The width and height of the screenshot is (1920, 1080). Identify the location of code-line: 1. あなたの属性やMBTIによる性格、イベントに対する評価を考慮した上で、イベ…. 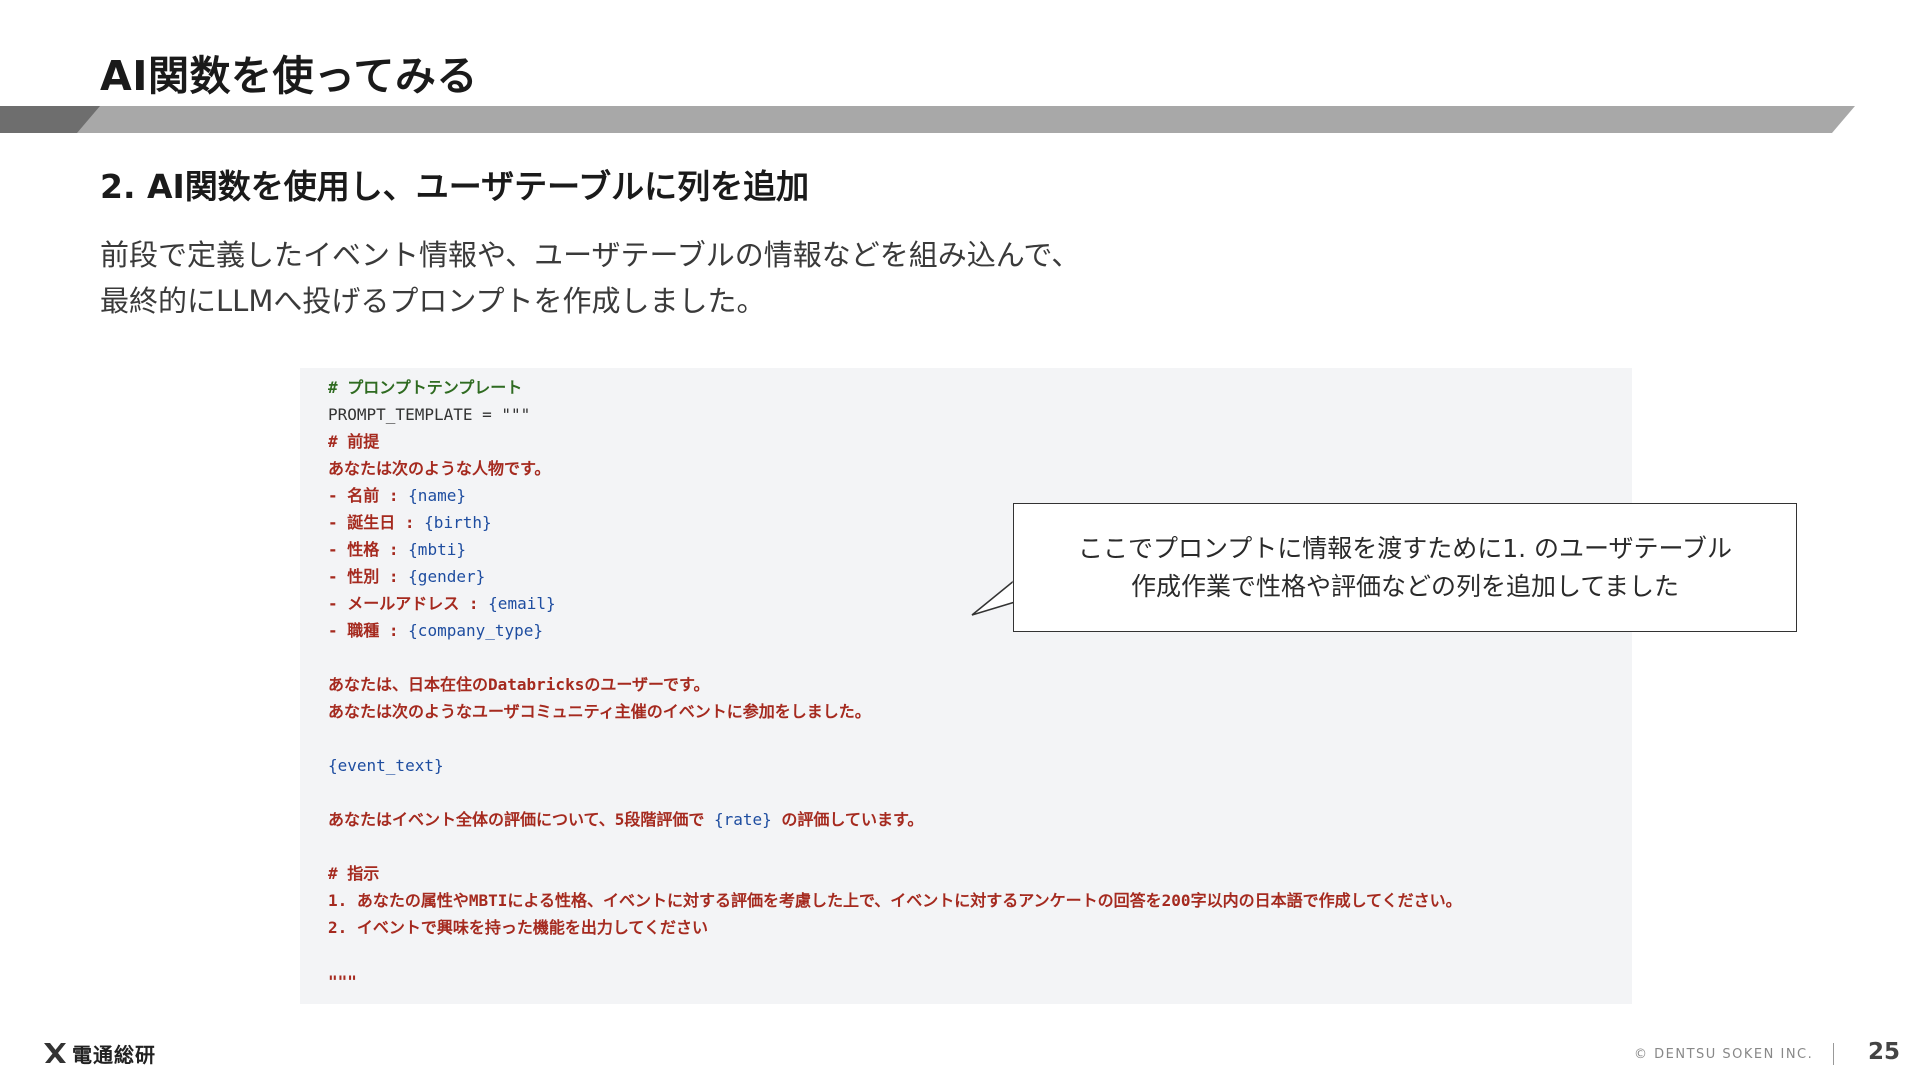
(895, 900).